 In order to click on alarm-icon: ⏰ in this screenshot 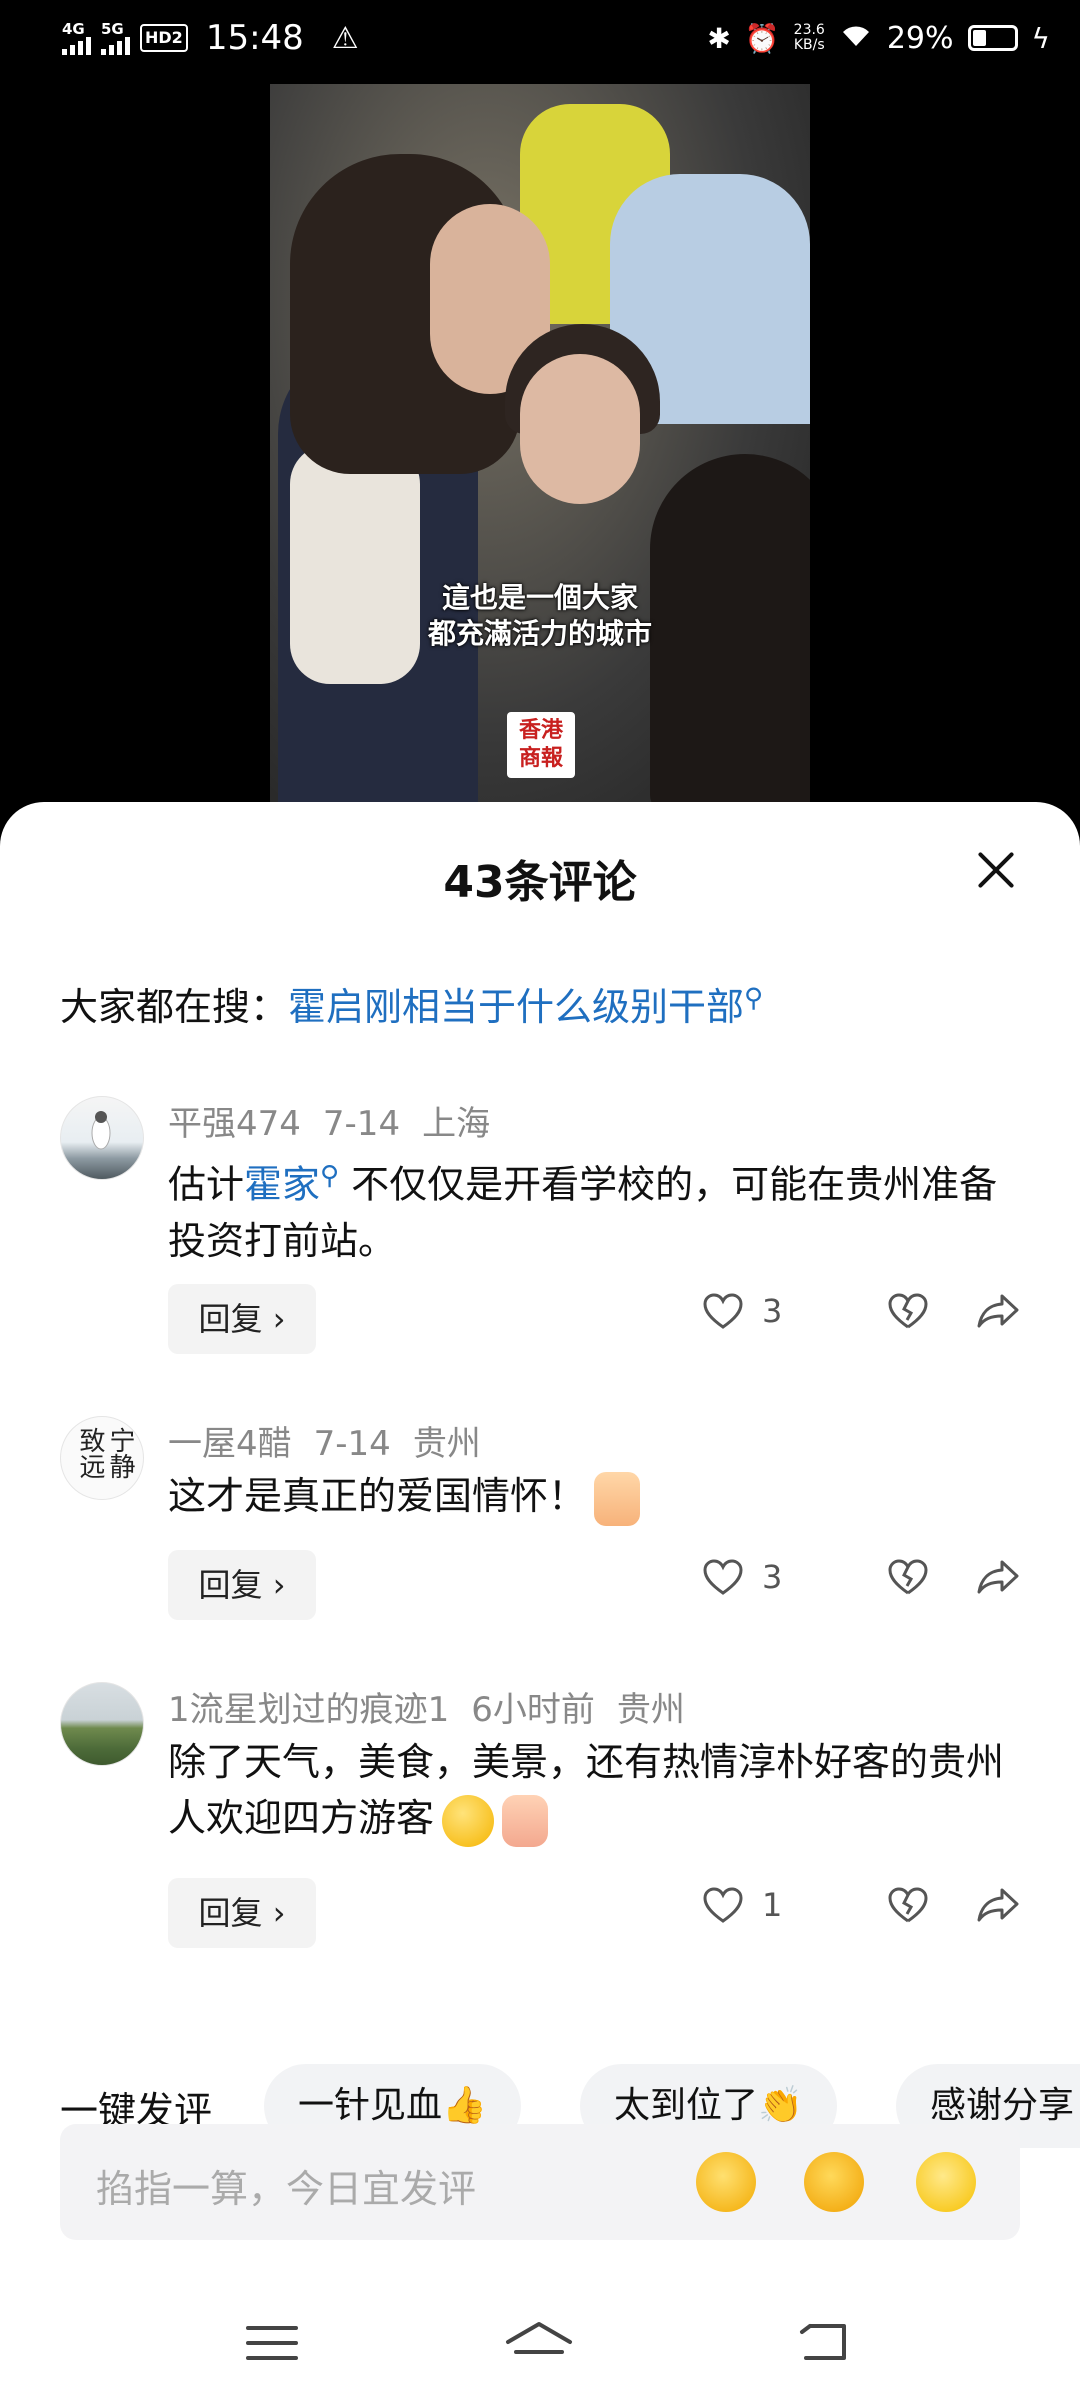, I will do `click(762, 38)`.